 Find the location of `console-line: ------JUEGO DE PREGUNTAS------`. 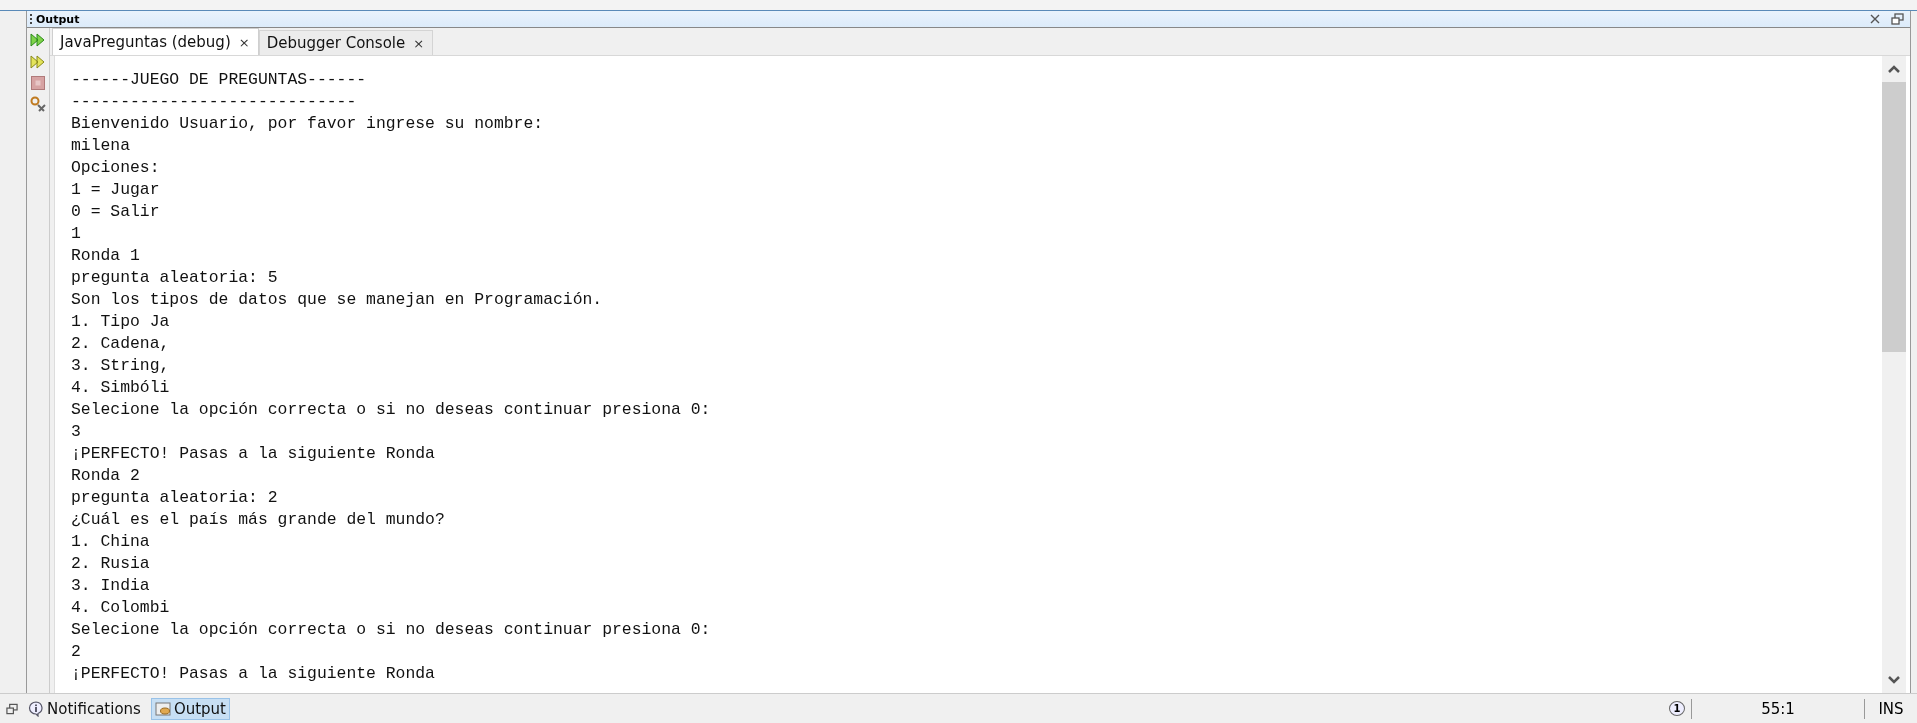

console-line: ------JUEGO DE PREGUNTAS------ is located at coordinates (219, 80).